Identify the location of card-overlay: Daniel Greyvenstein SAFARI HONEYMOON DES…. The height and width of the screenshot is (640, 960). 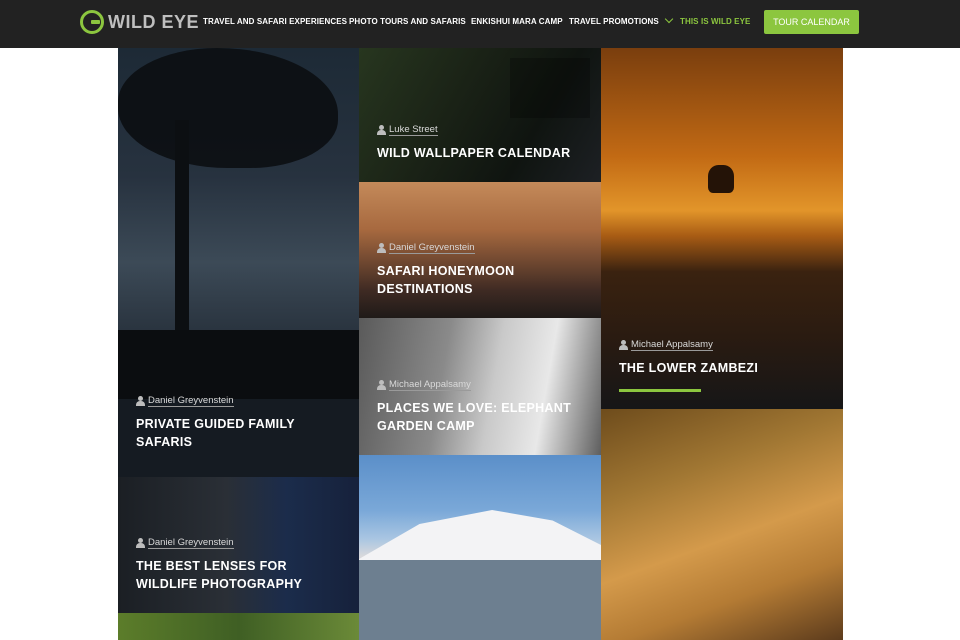
(480, 270).